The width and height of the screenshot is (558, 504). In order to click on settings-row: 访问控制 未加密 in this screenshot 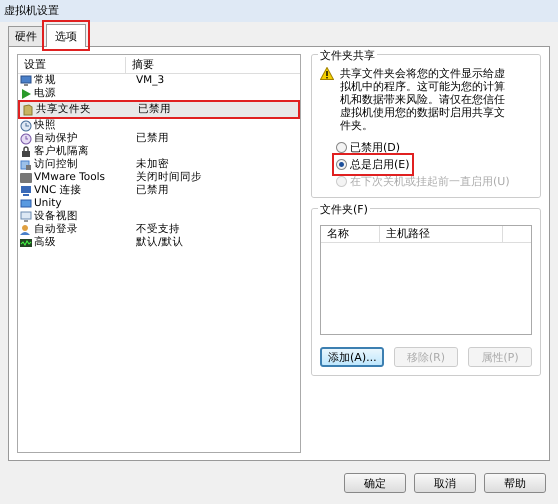, I will do `click(159, 164)`.